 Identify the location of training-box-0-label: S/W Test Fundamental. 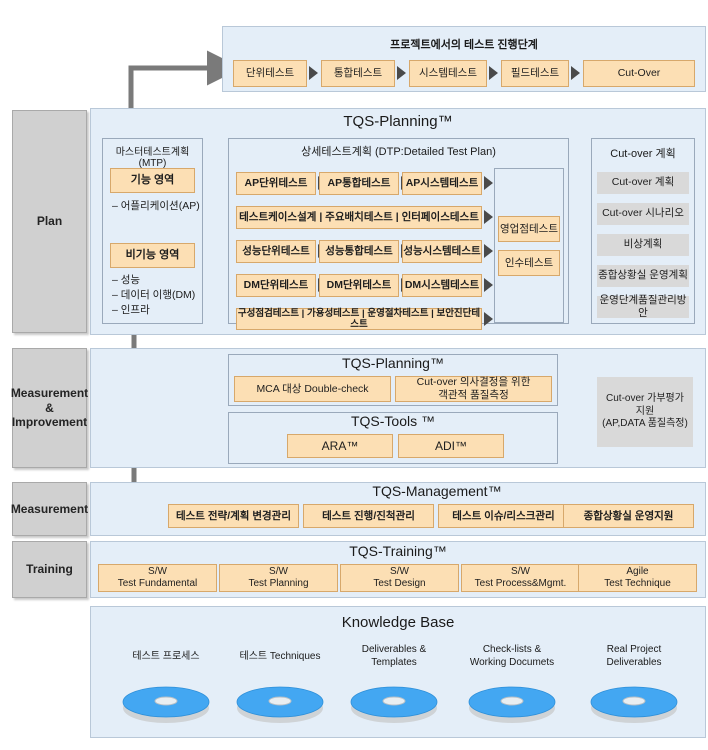
(157, 577).